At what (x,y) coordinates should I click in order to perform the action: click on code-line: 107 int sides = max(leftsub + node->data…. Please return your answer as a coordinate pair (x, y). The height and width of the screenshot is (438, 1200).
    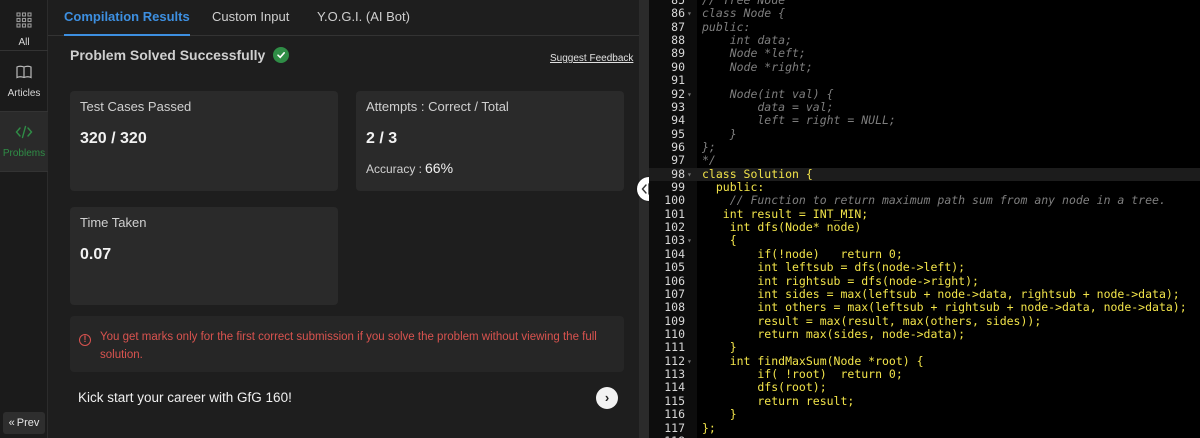
    Looking at the image, I should click on (924, 293).